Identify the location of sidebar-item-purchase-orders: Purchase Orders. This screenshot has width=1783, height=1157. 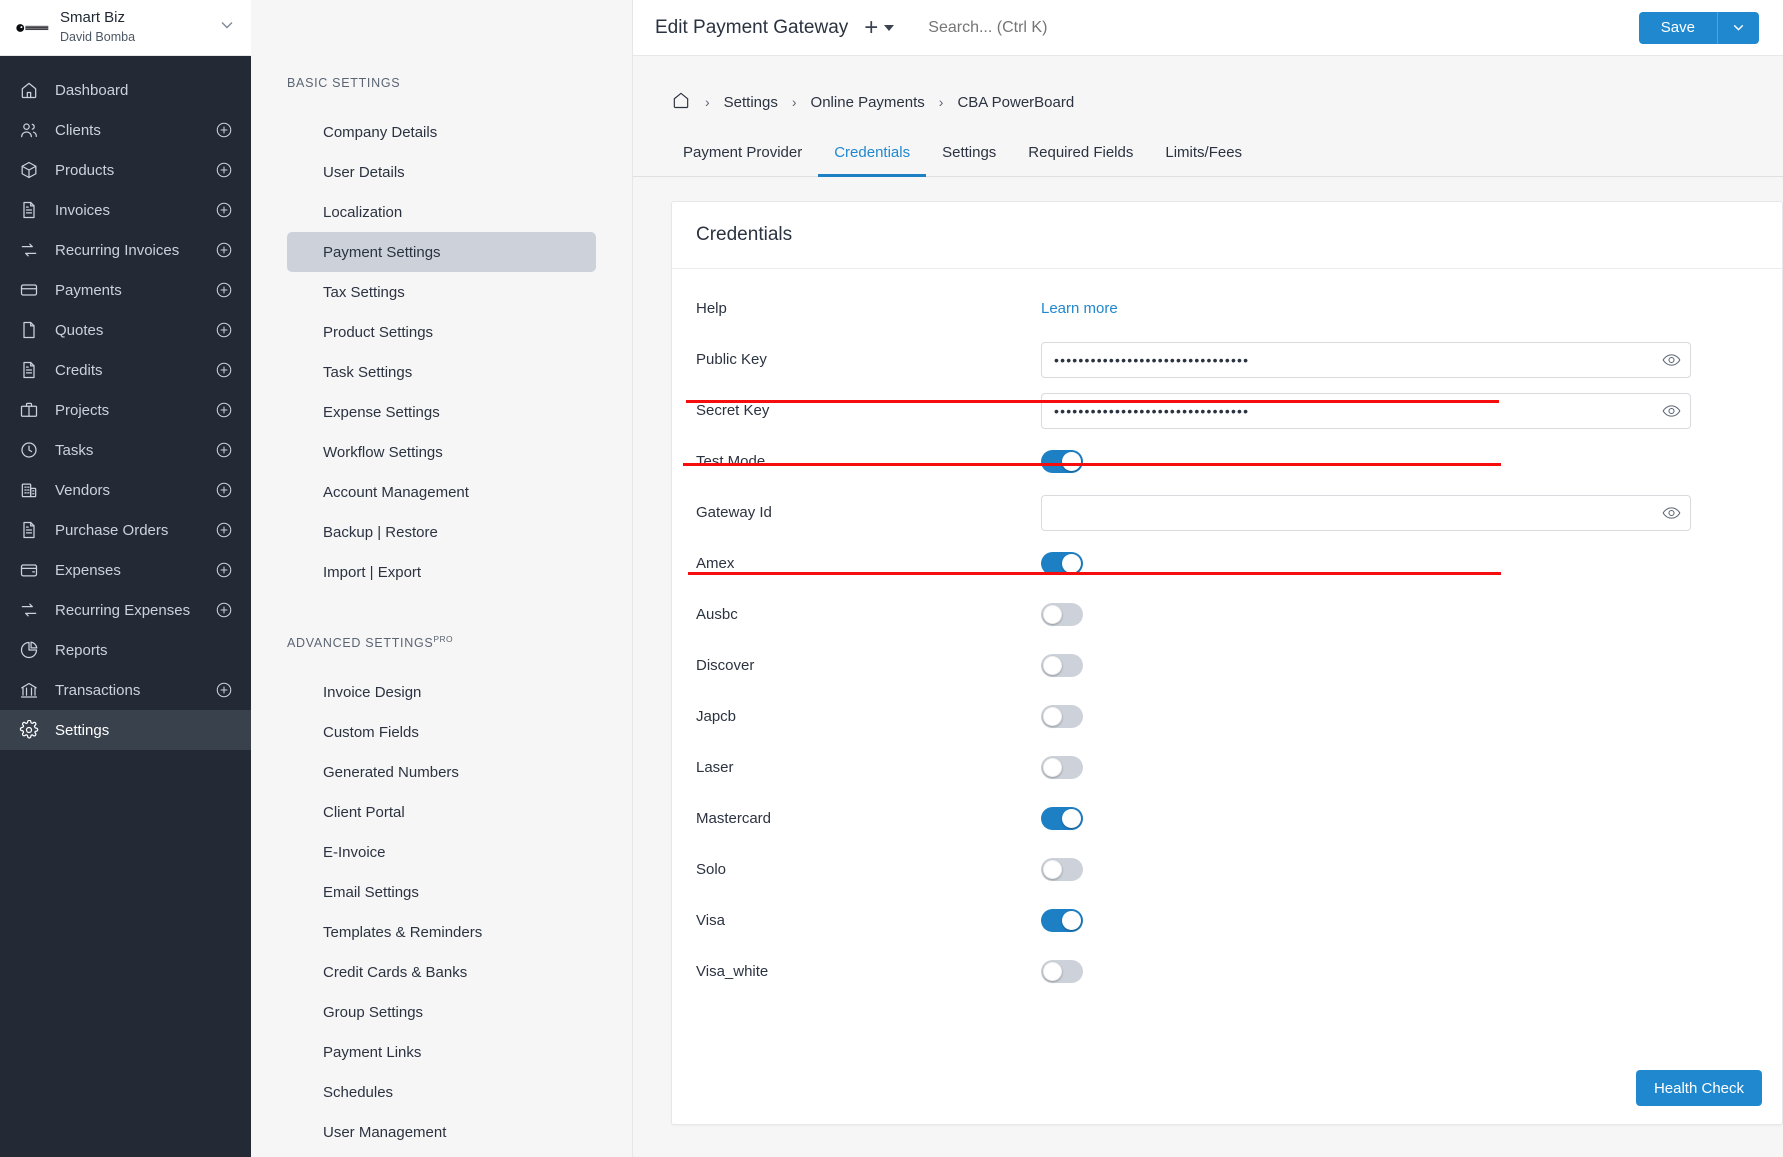
(125, 530).